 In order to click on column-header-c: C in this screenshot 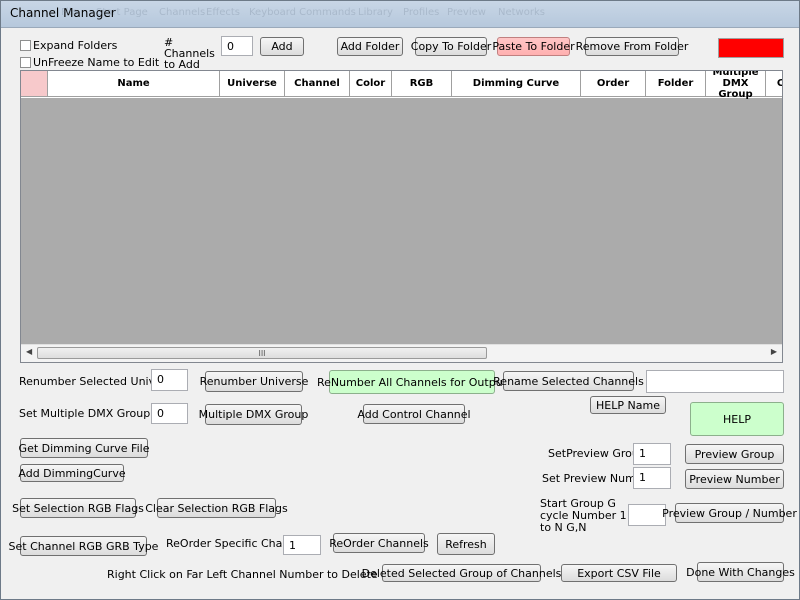, I will do `click(774, 84)`.